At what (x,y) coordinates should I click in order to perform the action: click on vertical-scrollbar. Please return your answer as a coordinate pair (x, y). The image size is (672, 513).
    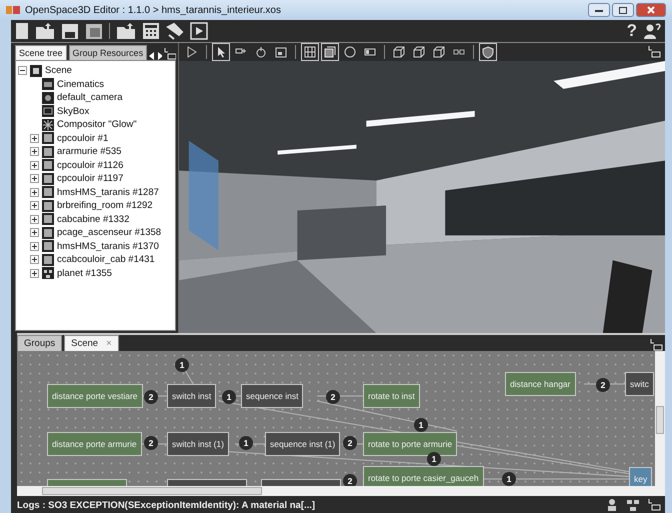
    Looking at the image, I should click on (660, 418).